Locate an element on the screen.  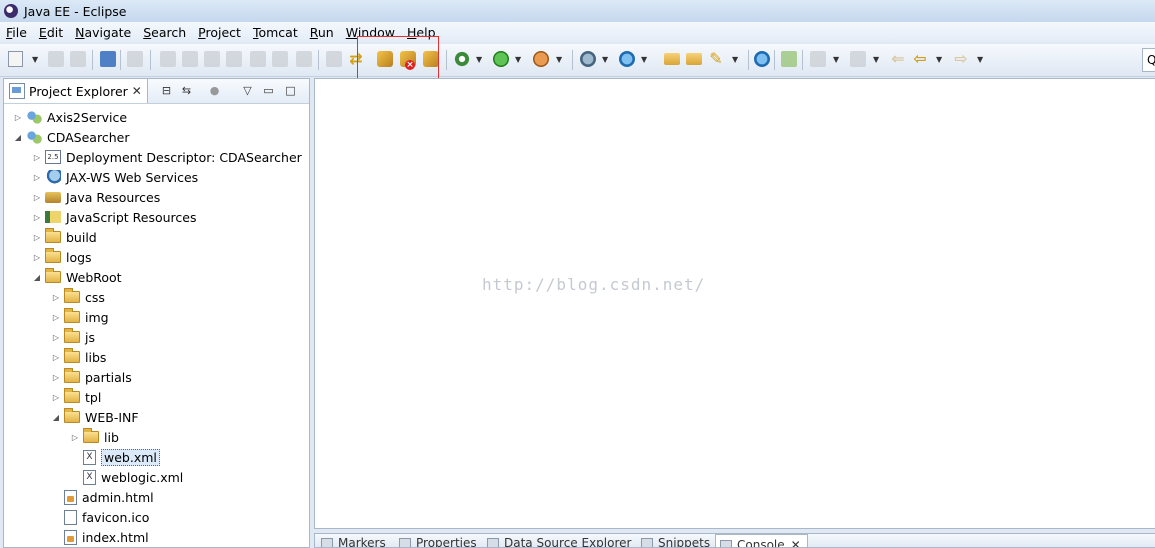
skip-breakpoints-icon is located at coordinates (135, 59).